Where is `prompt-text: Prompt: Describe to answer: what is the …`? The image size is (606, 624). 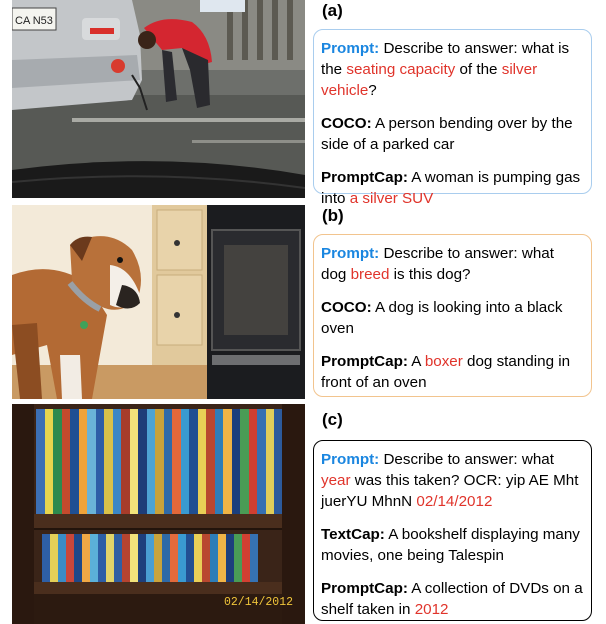 prompt-text: Prompt: Describe to answer: what is the … is located at coordinates (445, 69).